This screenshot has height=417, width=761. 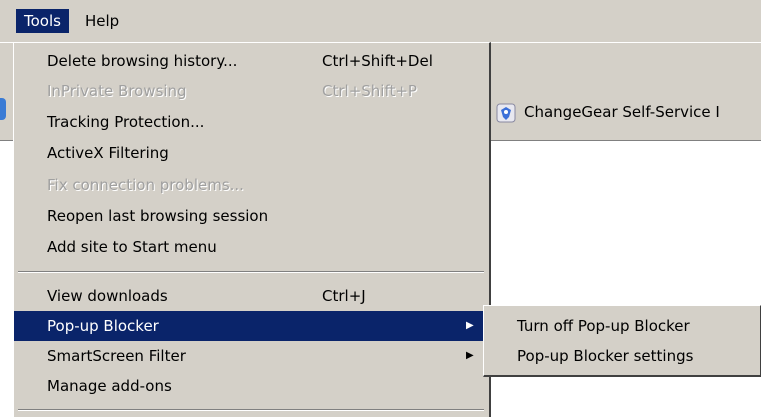 I want to click on submenu-item-turn-off-popup-blocker: Turn off Pop-up Blocker, so click(x=622, y=326).